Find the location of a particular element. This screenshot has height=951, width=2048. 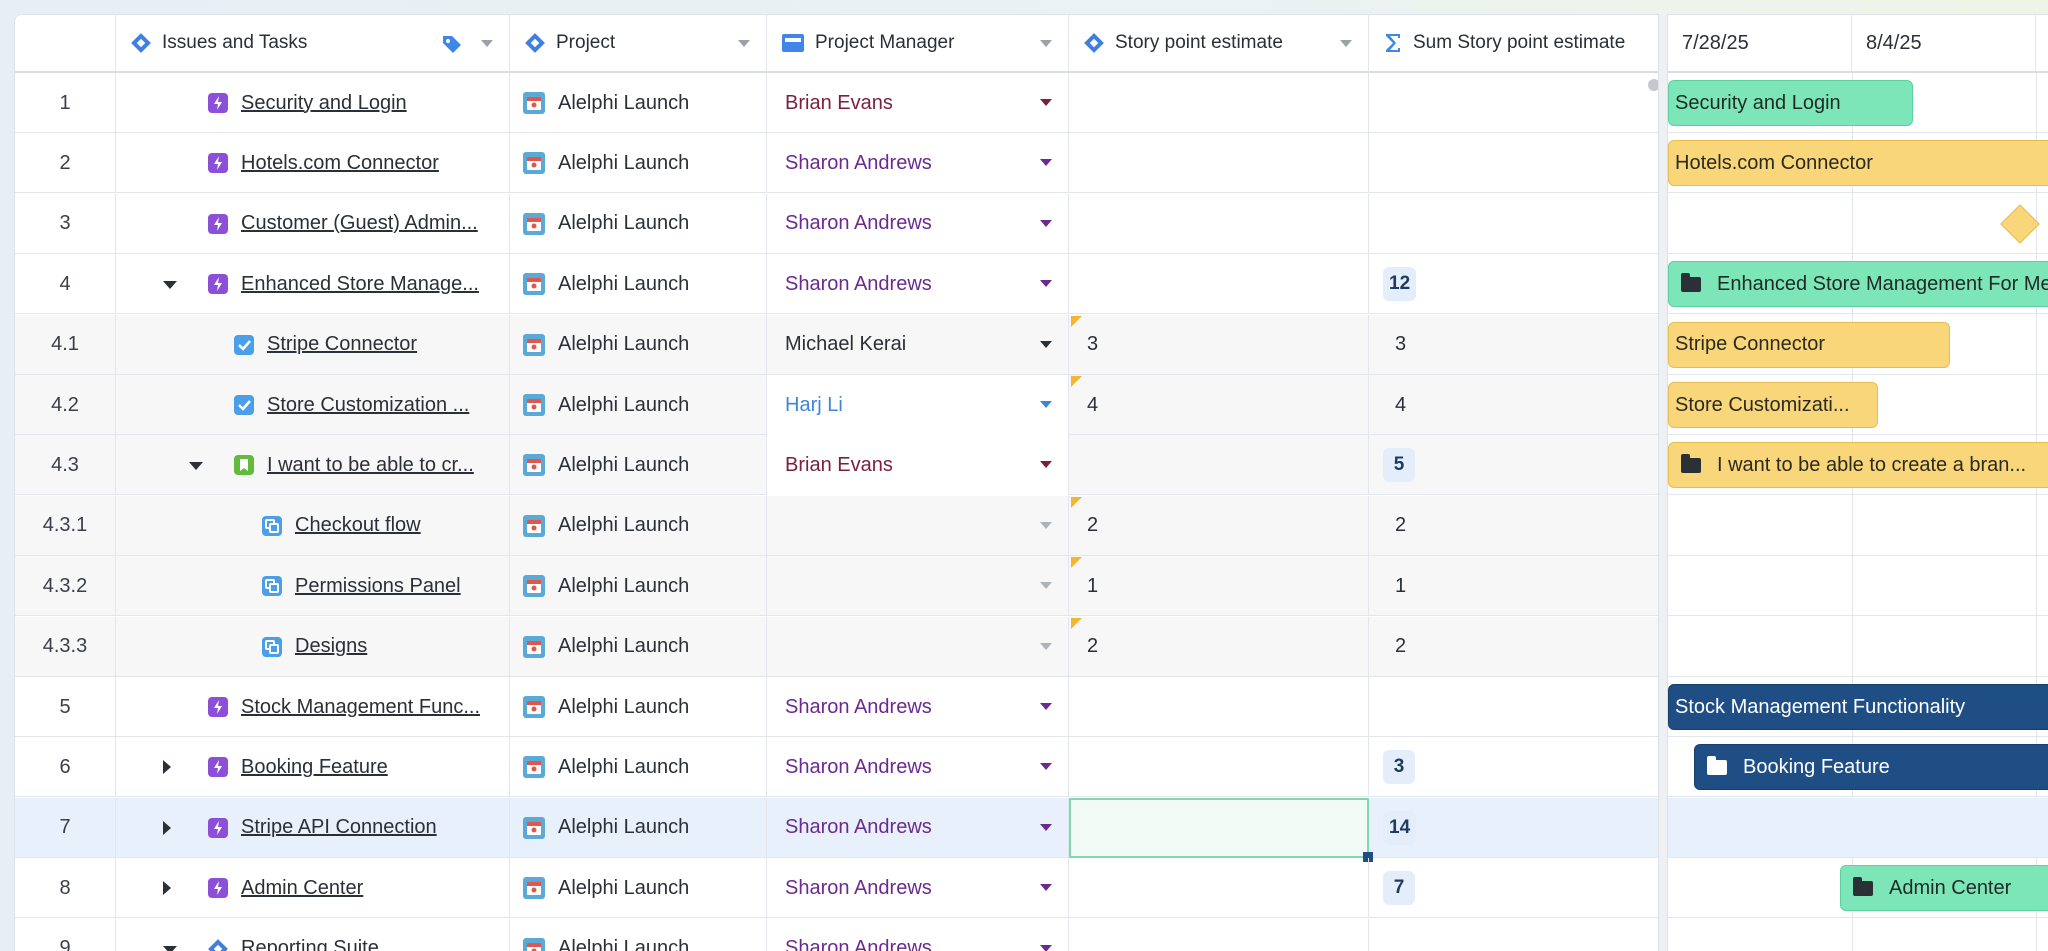

story-point-cell: 4 is located at coordinates (1219, 405).